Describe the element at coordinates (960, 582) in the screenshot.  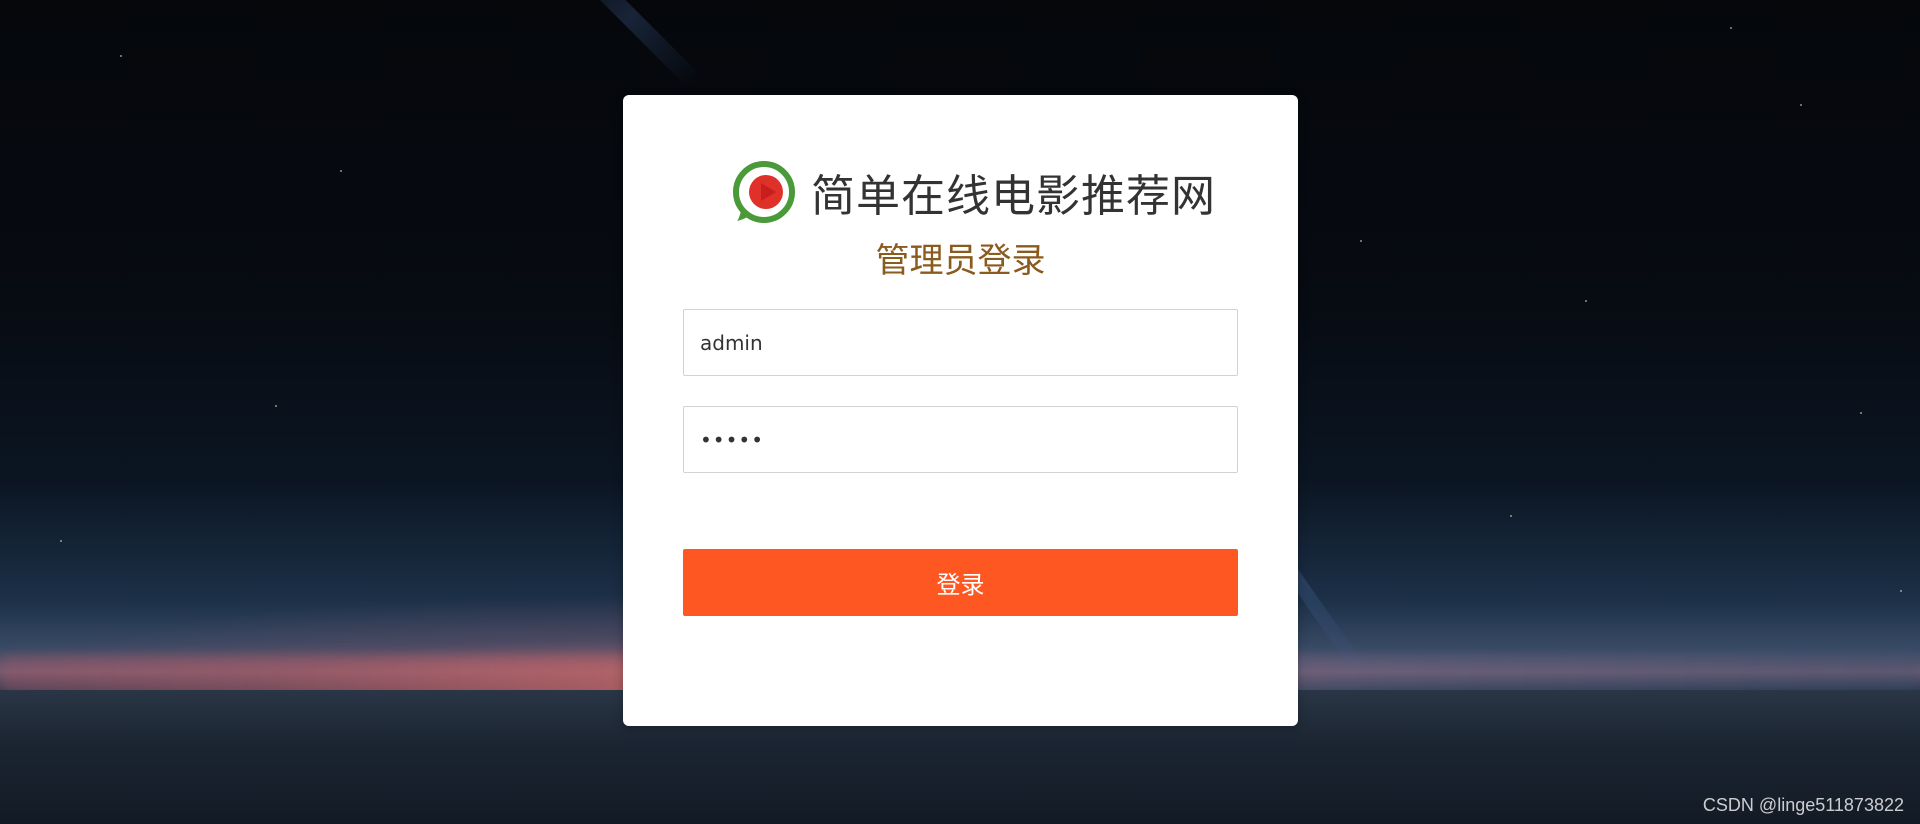
I see `login-button: 登录` at that location.